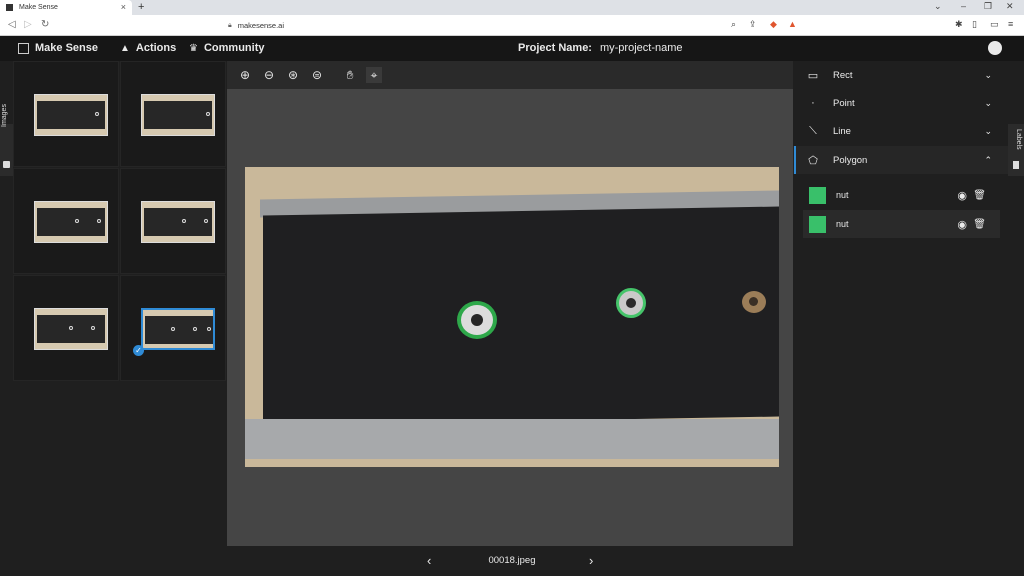  Describe the element at coordinates (141, 7) in the screenshot. I see `new-tab-button: +` at that location.